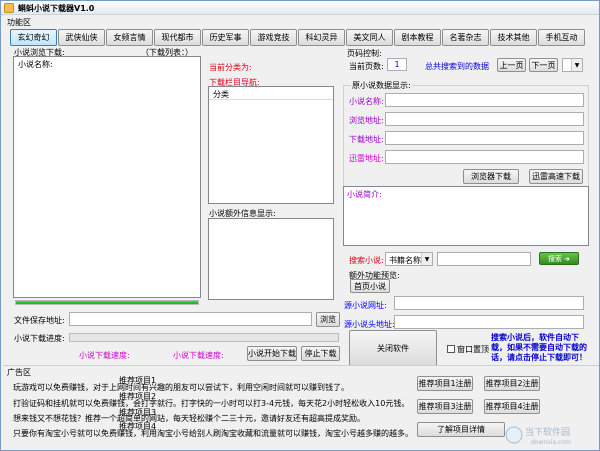 The width and height of the screenshot is (600, 451). Describe the element at coordinates (19, 22) in the screenshot. I see `function-area-label: 功能区` at that location.